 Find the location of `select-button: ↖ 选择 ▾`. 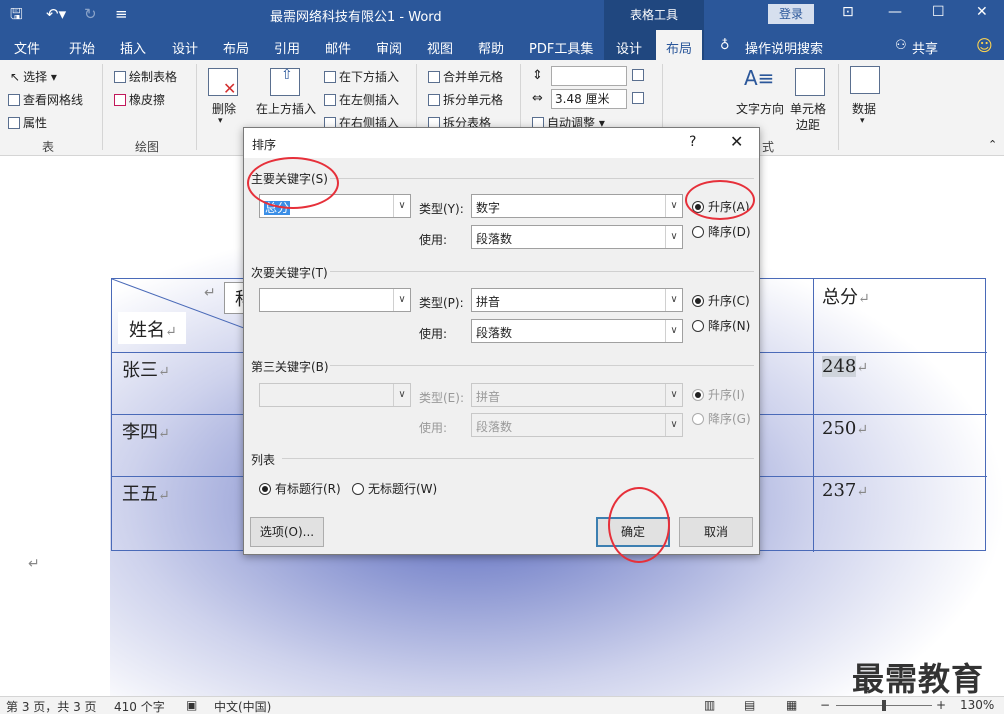

select-button: ↖ 选择 ▾ is located at coordinates (33, 76).